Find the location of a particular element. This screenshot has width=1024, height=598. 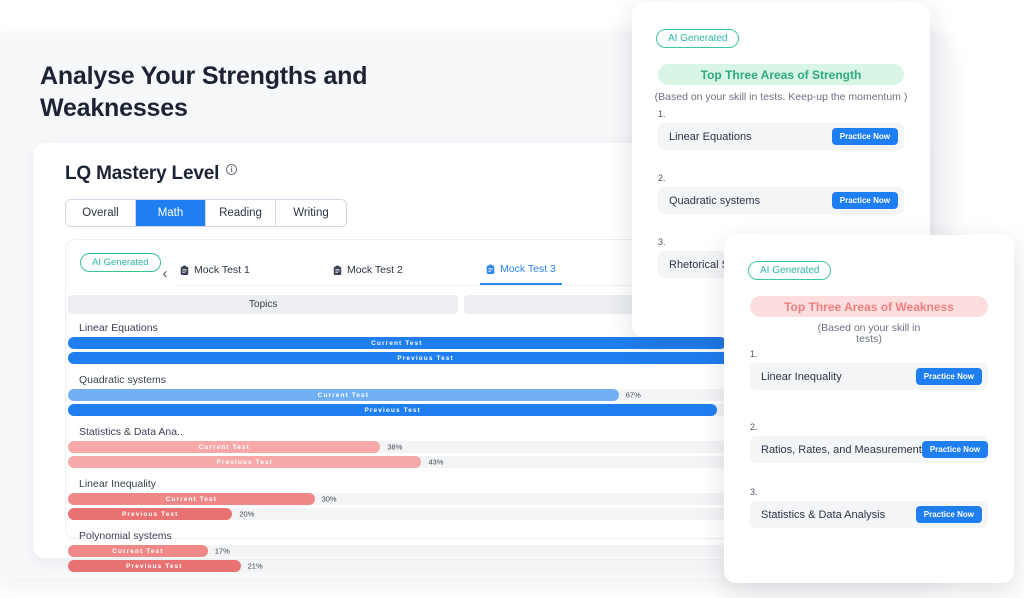

topic-label: Linear Equations is located at coordinates (118, 328).